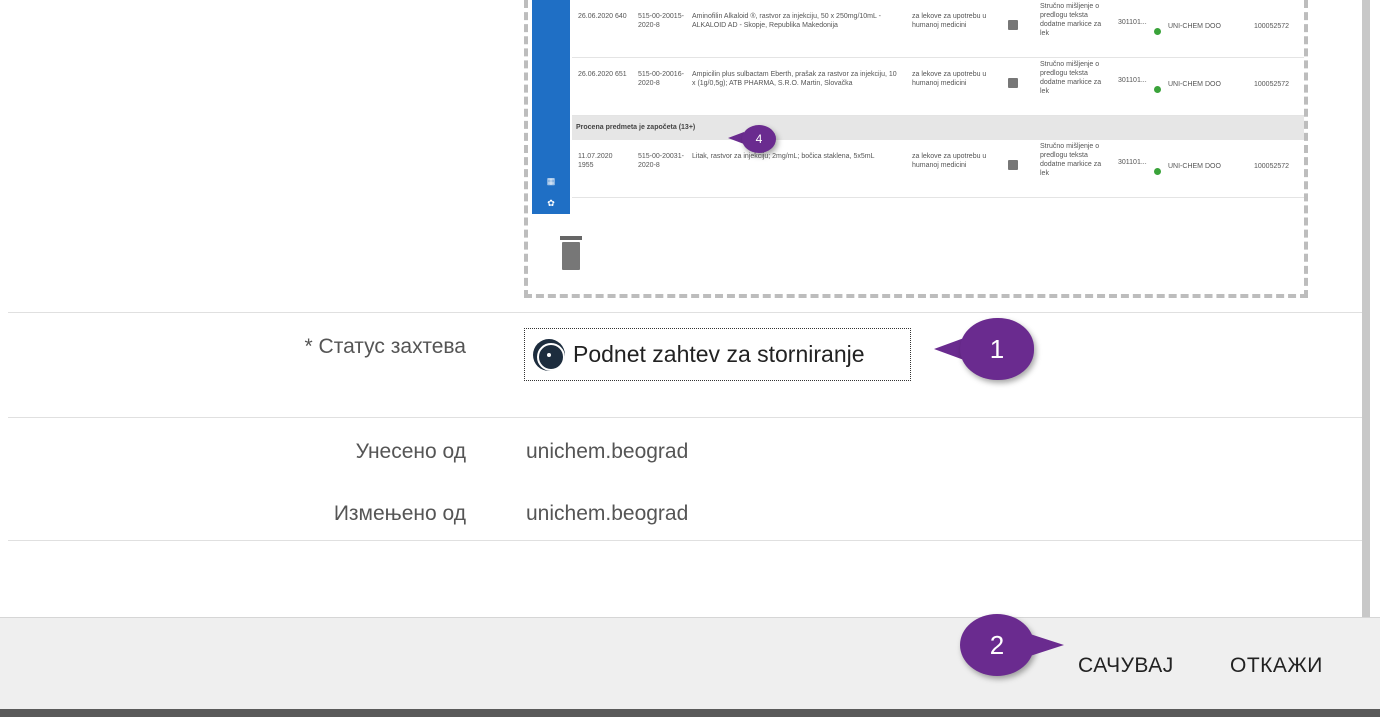 The height and width of the screenshot is (717, 1380). Describe the element at coordinates (661, 79) in the screenshot. I see `cell-number: 515-00-20016-2020-8` at that location.